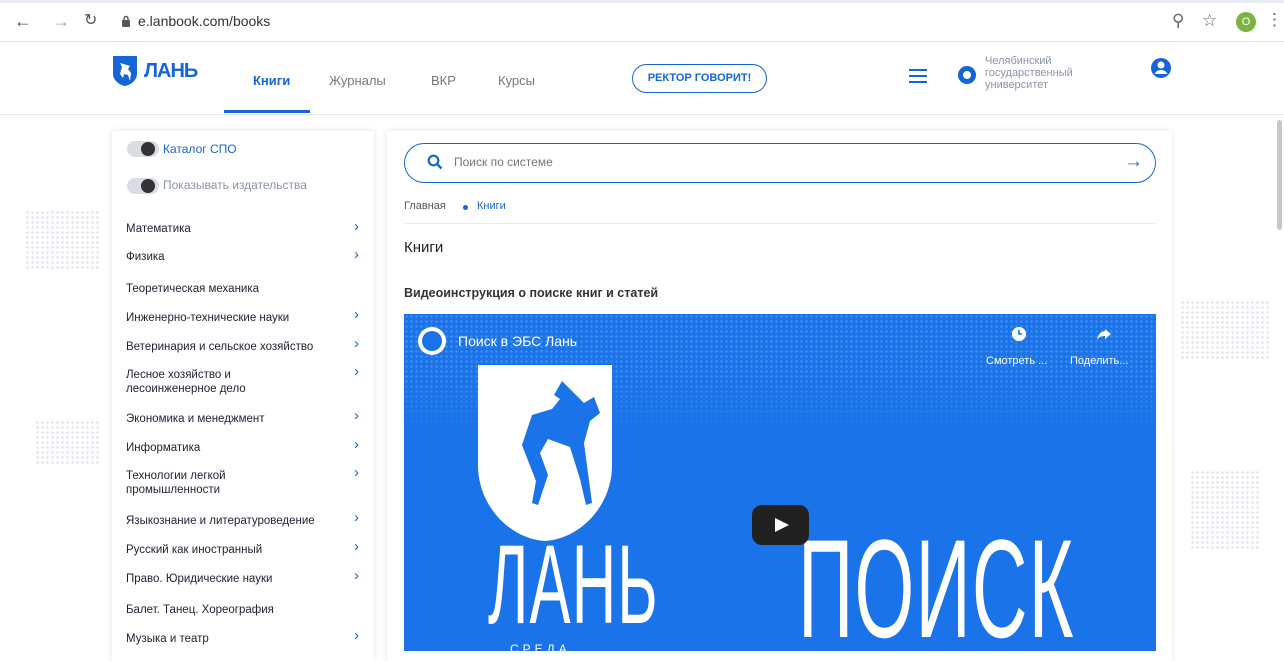 The image size is (1284, 661). What do you see at coordinates (231, 579) in the screenshot?
I see `category-item: Право. Юридические науки` at bounding box center [231, 579].